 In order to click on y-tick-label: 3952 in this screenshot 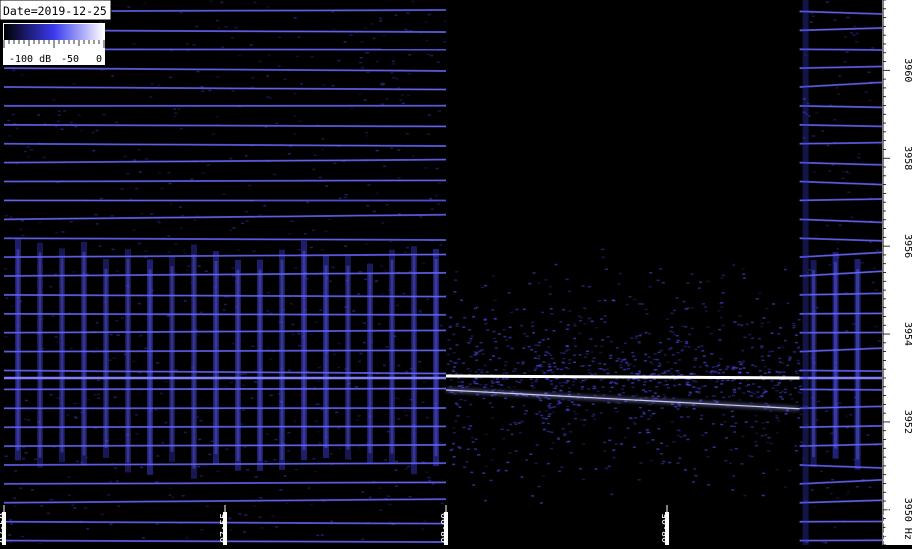, I will do `click(907, 422)`.